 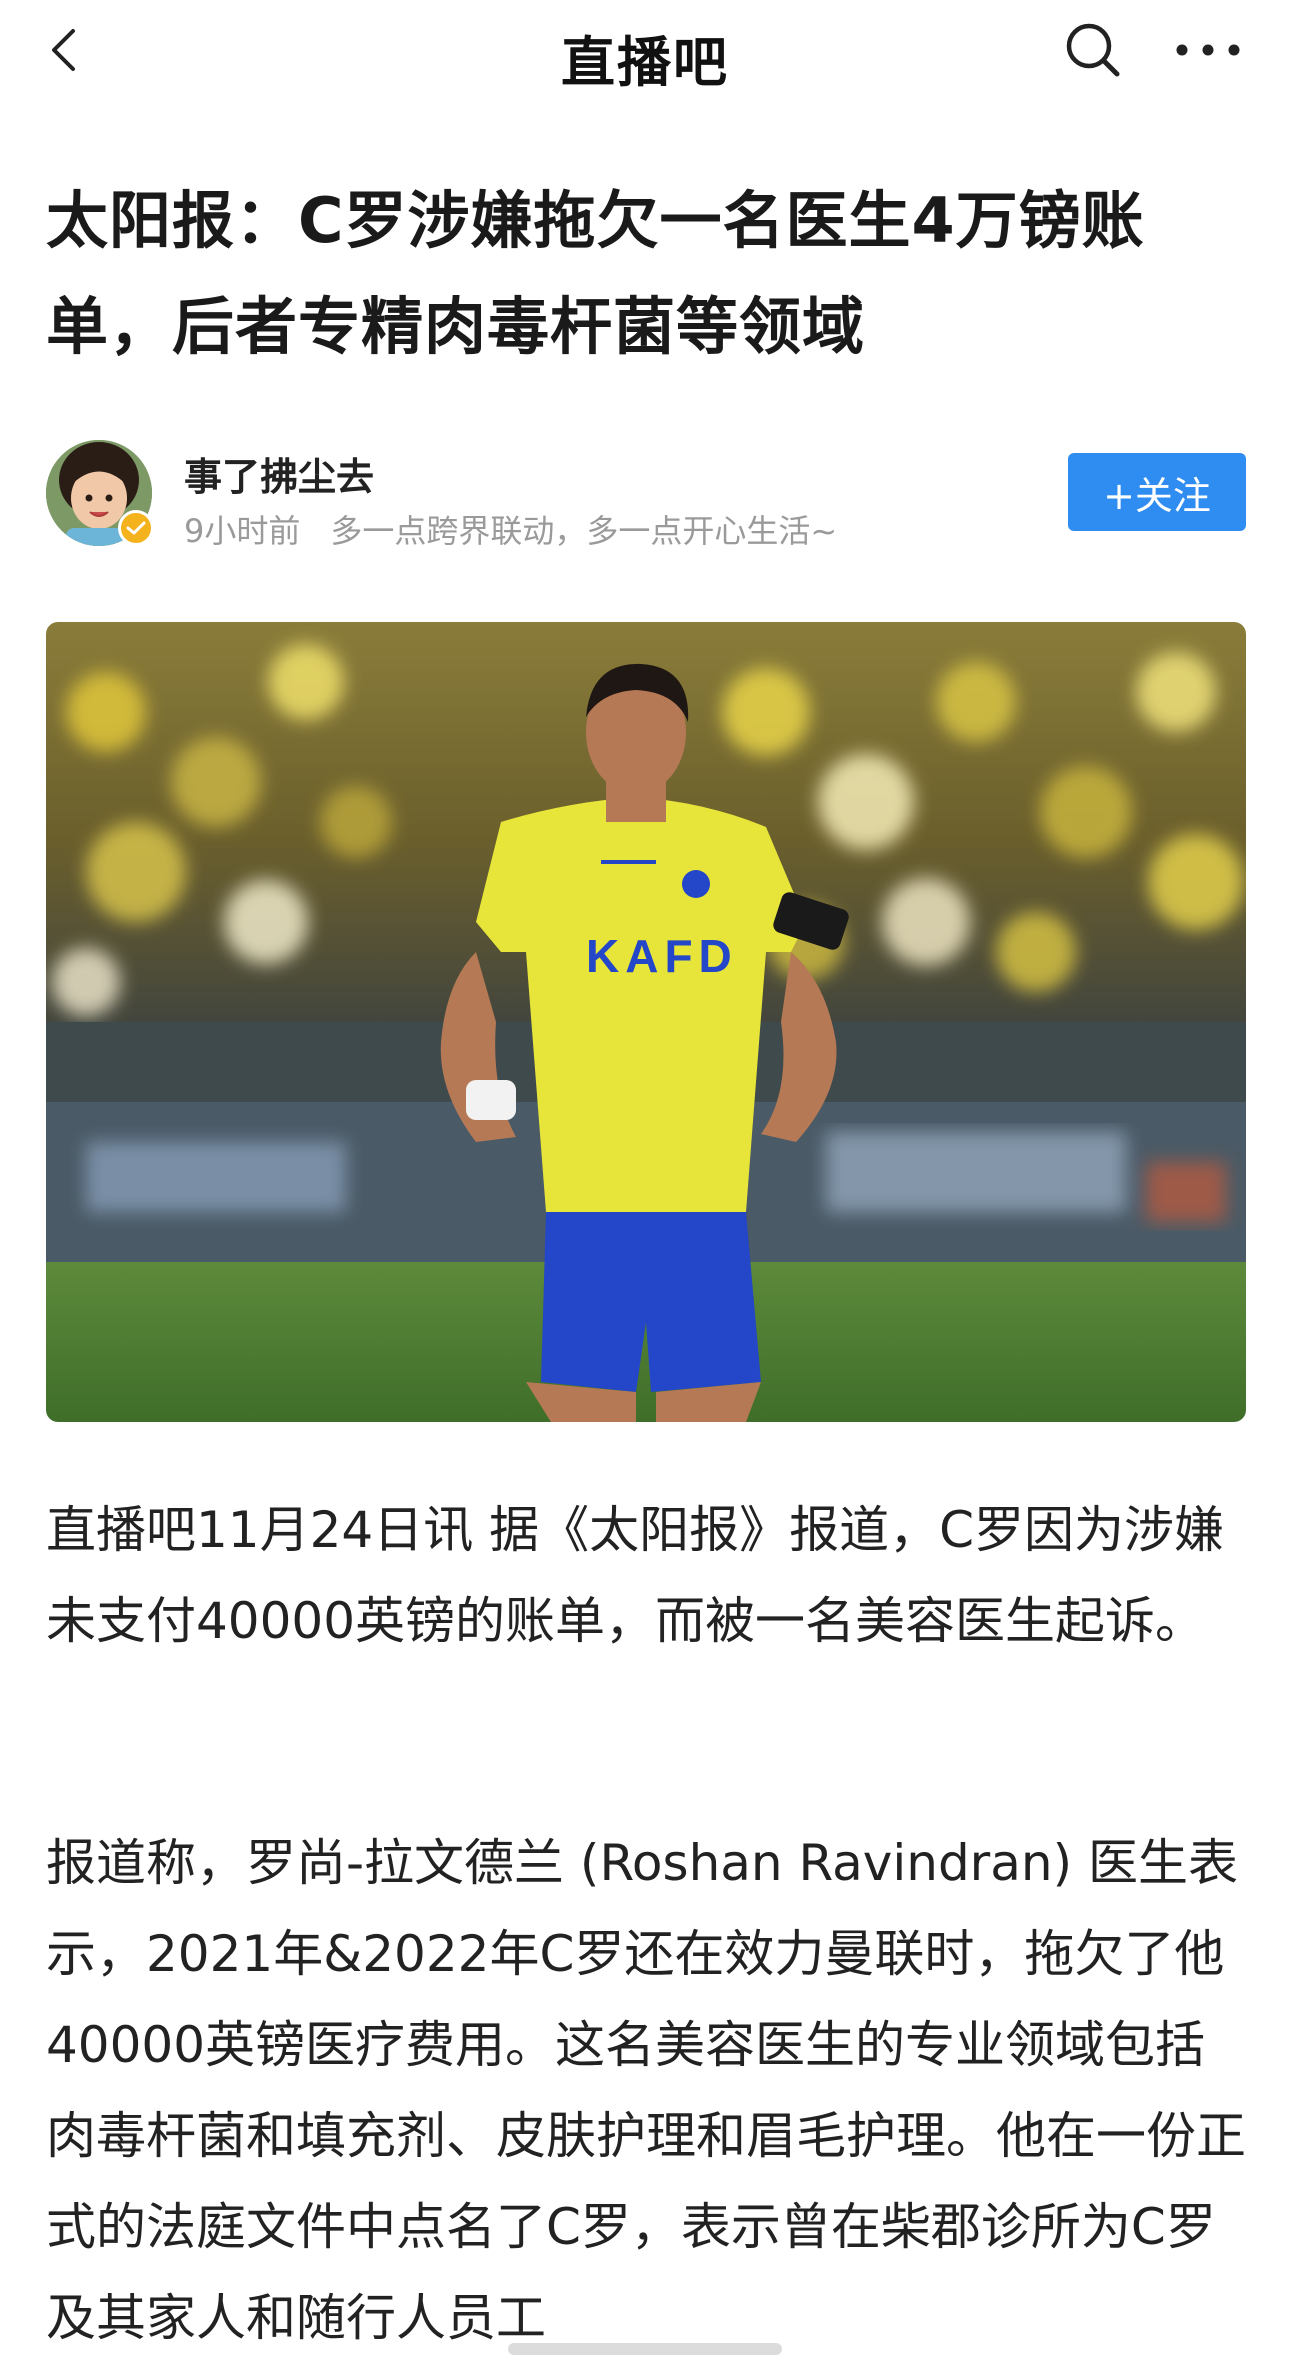 What do you see at coordinates (645, 2349) in the screenshot?
I see `home-indicator` at bounding box center [645, 2349].